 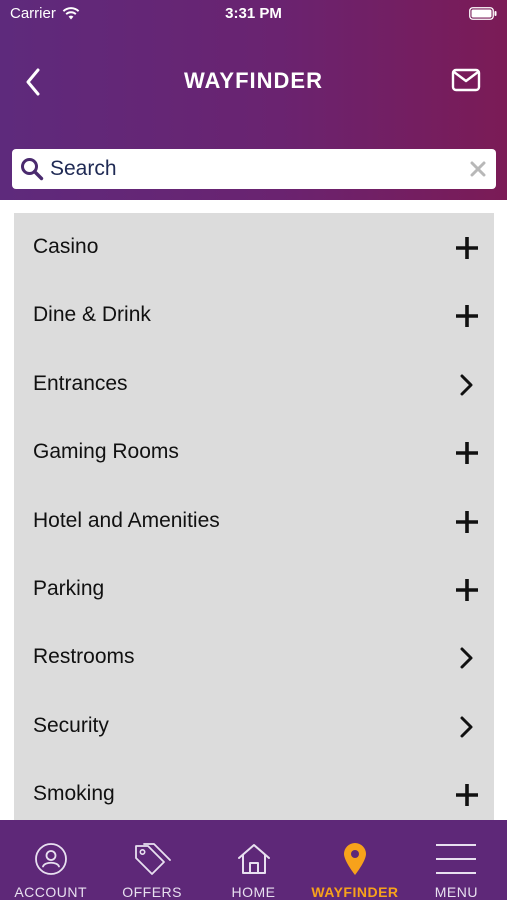 I want to click on mail-button, so click(x=468, y=82).